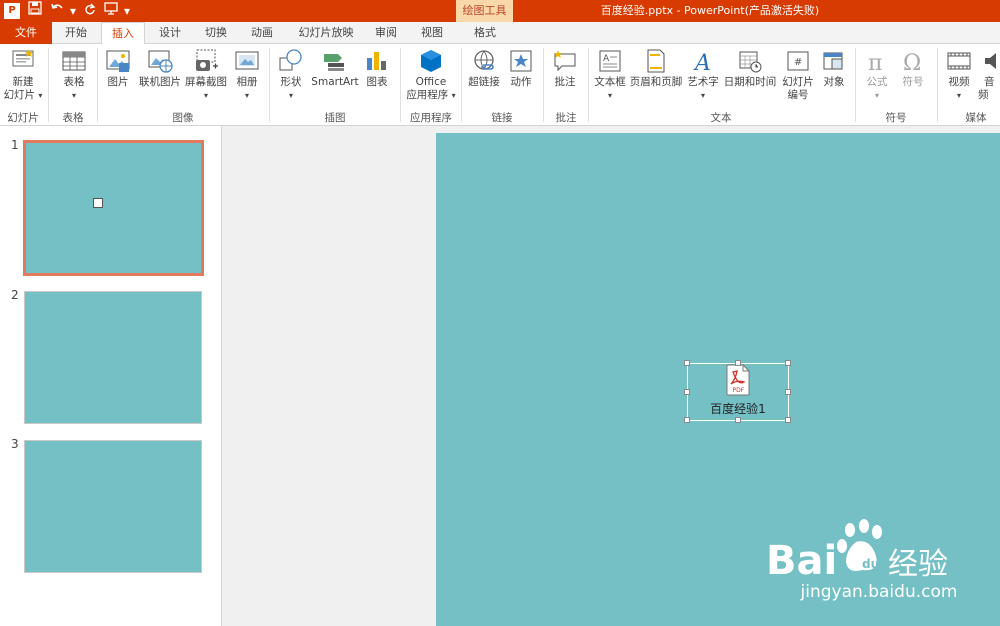  What do you see at coordinates (74, 61) in the screenshot?
I see `table-icon` at bounding box center [74, 61].